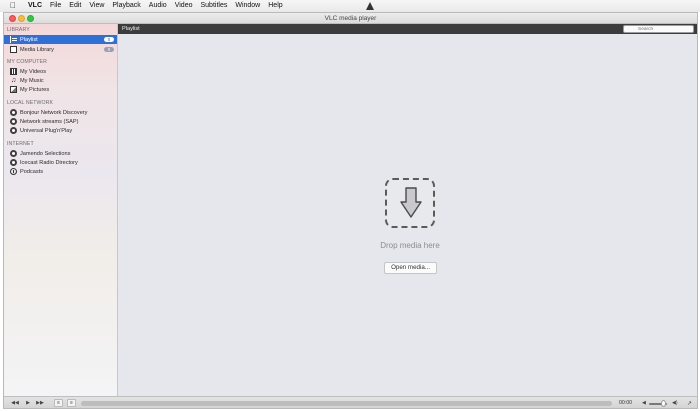 The image size is (700, 411). Describe the element at coordinates (29, 39) in the screenshot. I see `sidebar-item-label: Playlist` at that location.